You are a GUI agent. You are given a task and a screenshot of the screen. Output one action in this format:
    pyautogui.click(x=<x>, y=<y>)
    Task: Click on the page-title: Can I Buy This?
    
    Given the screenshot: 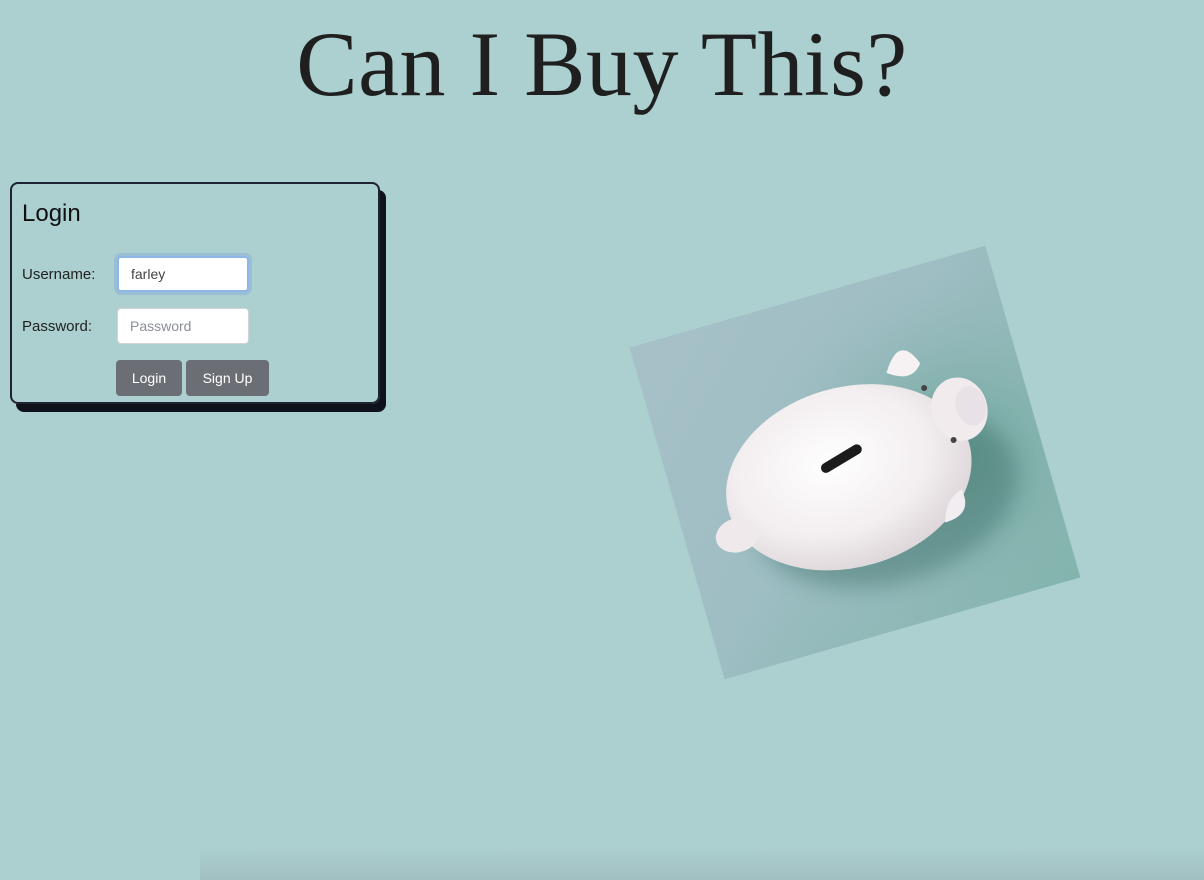 What is the action you would take?
    pyautogui.click(x=602, y=64)
    